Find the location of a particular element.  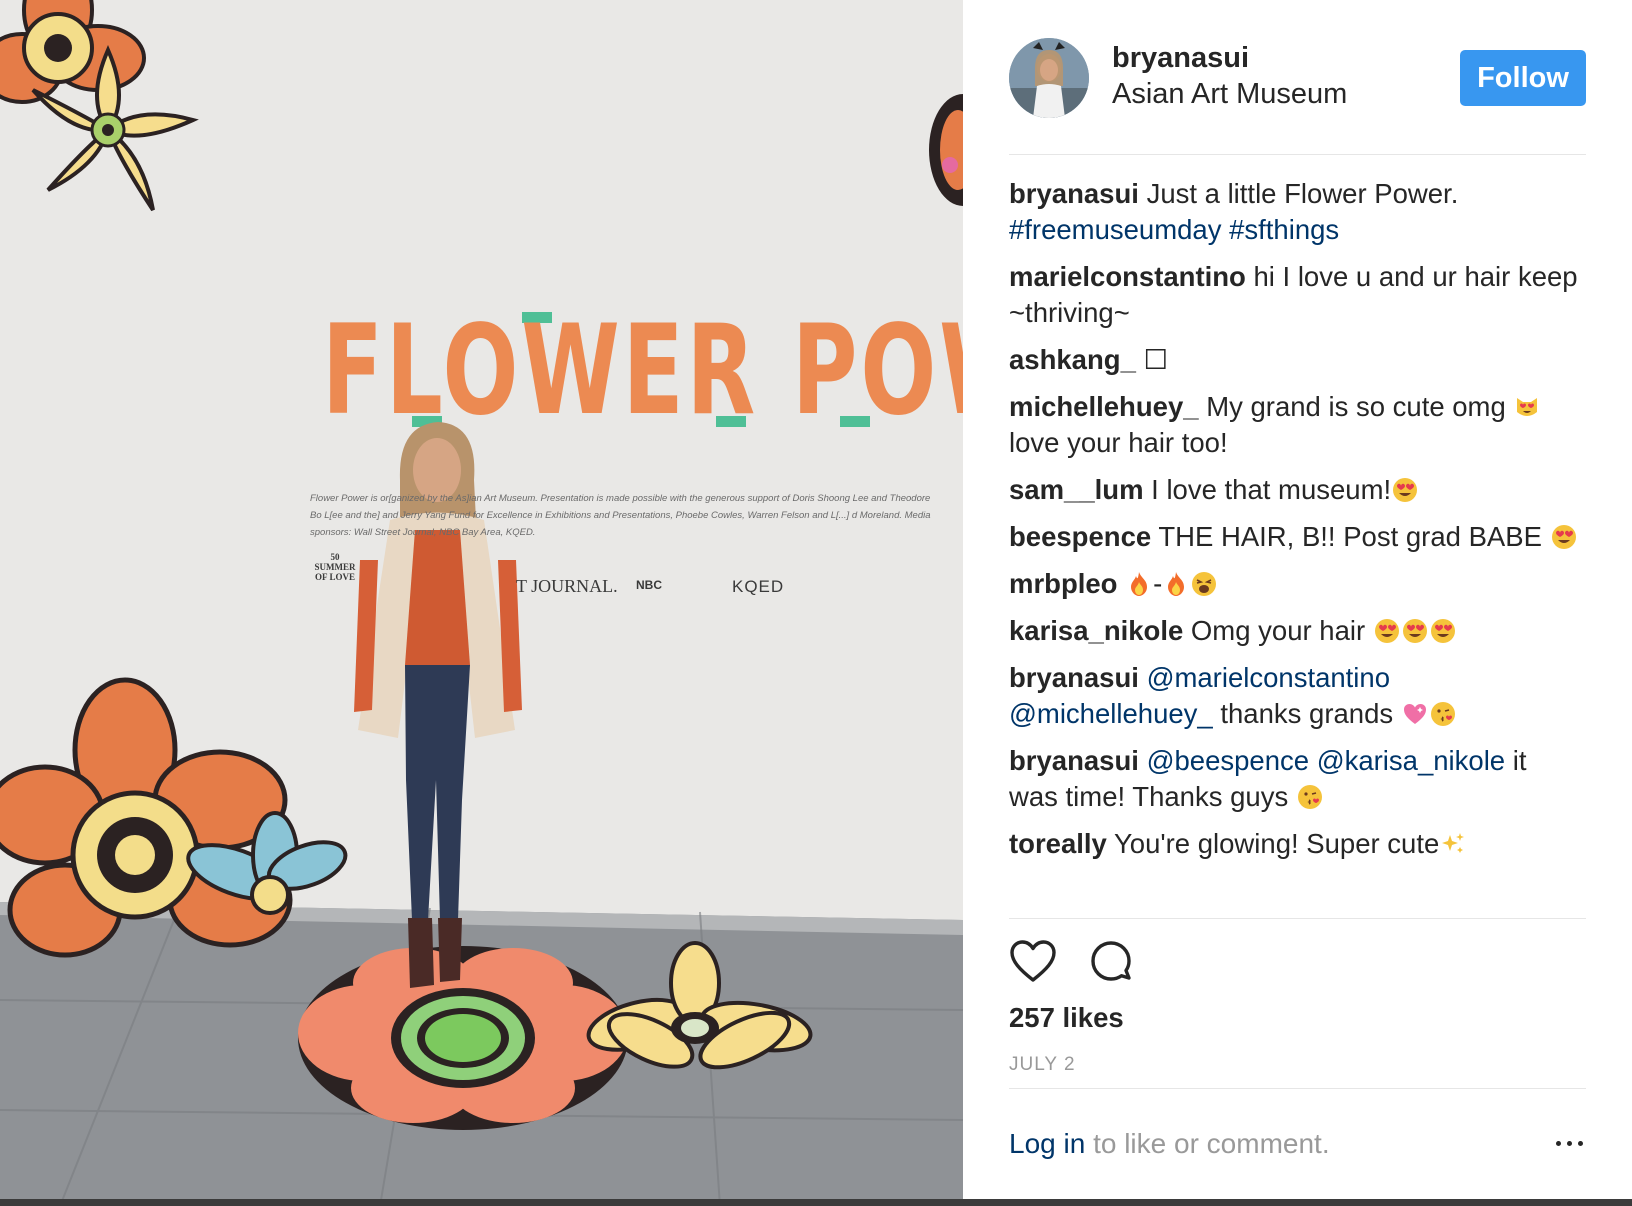

post-date: JULY 2 is located at coordinates (1042, 1065).